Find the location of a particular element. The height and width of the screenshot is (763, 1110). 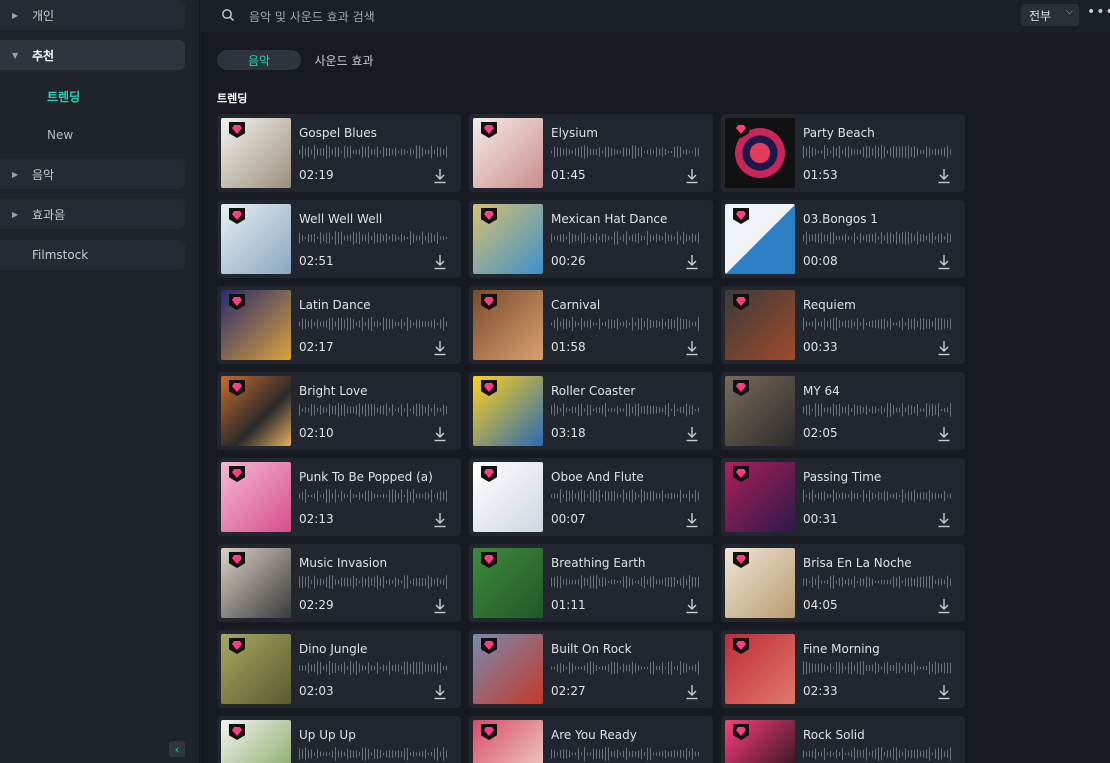

track-card: Up Up Up is located at coordinates (339, 739).